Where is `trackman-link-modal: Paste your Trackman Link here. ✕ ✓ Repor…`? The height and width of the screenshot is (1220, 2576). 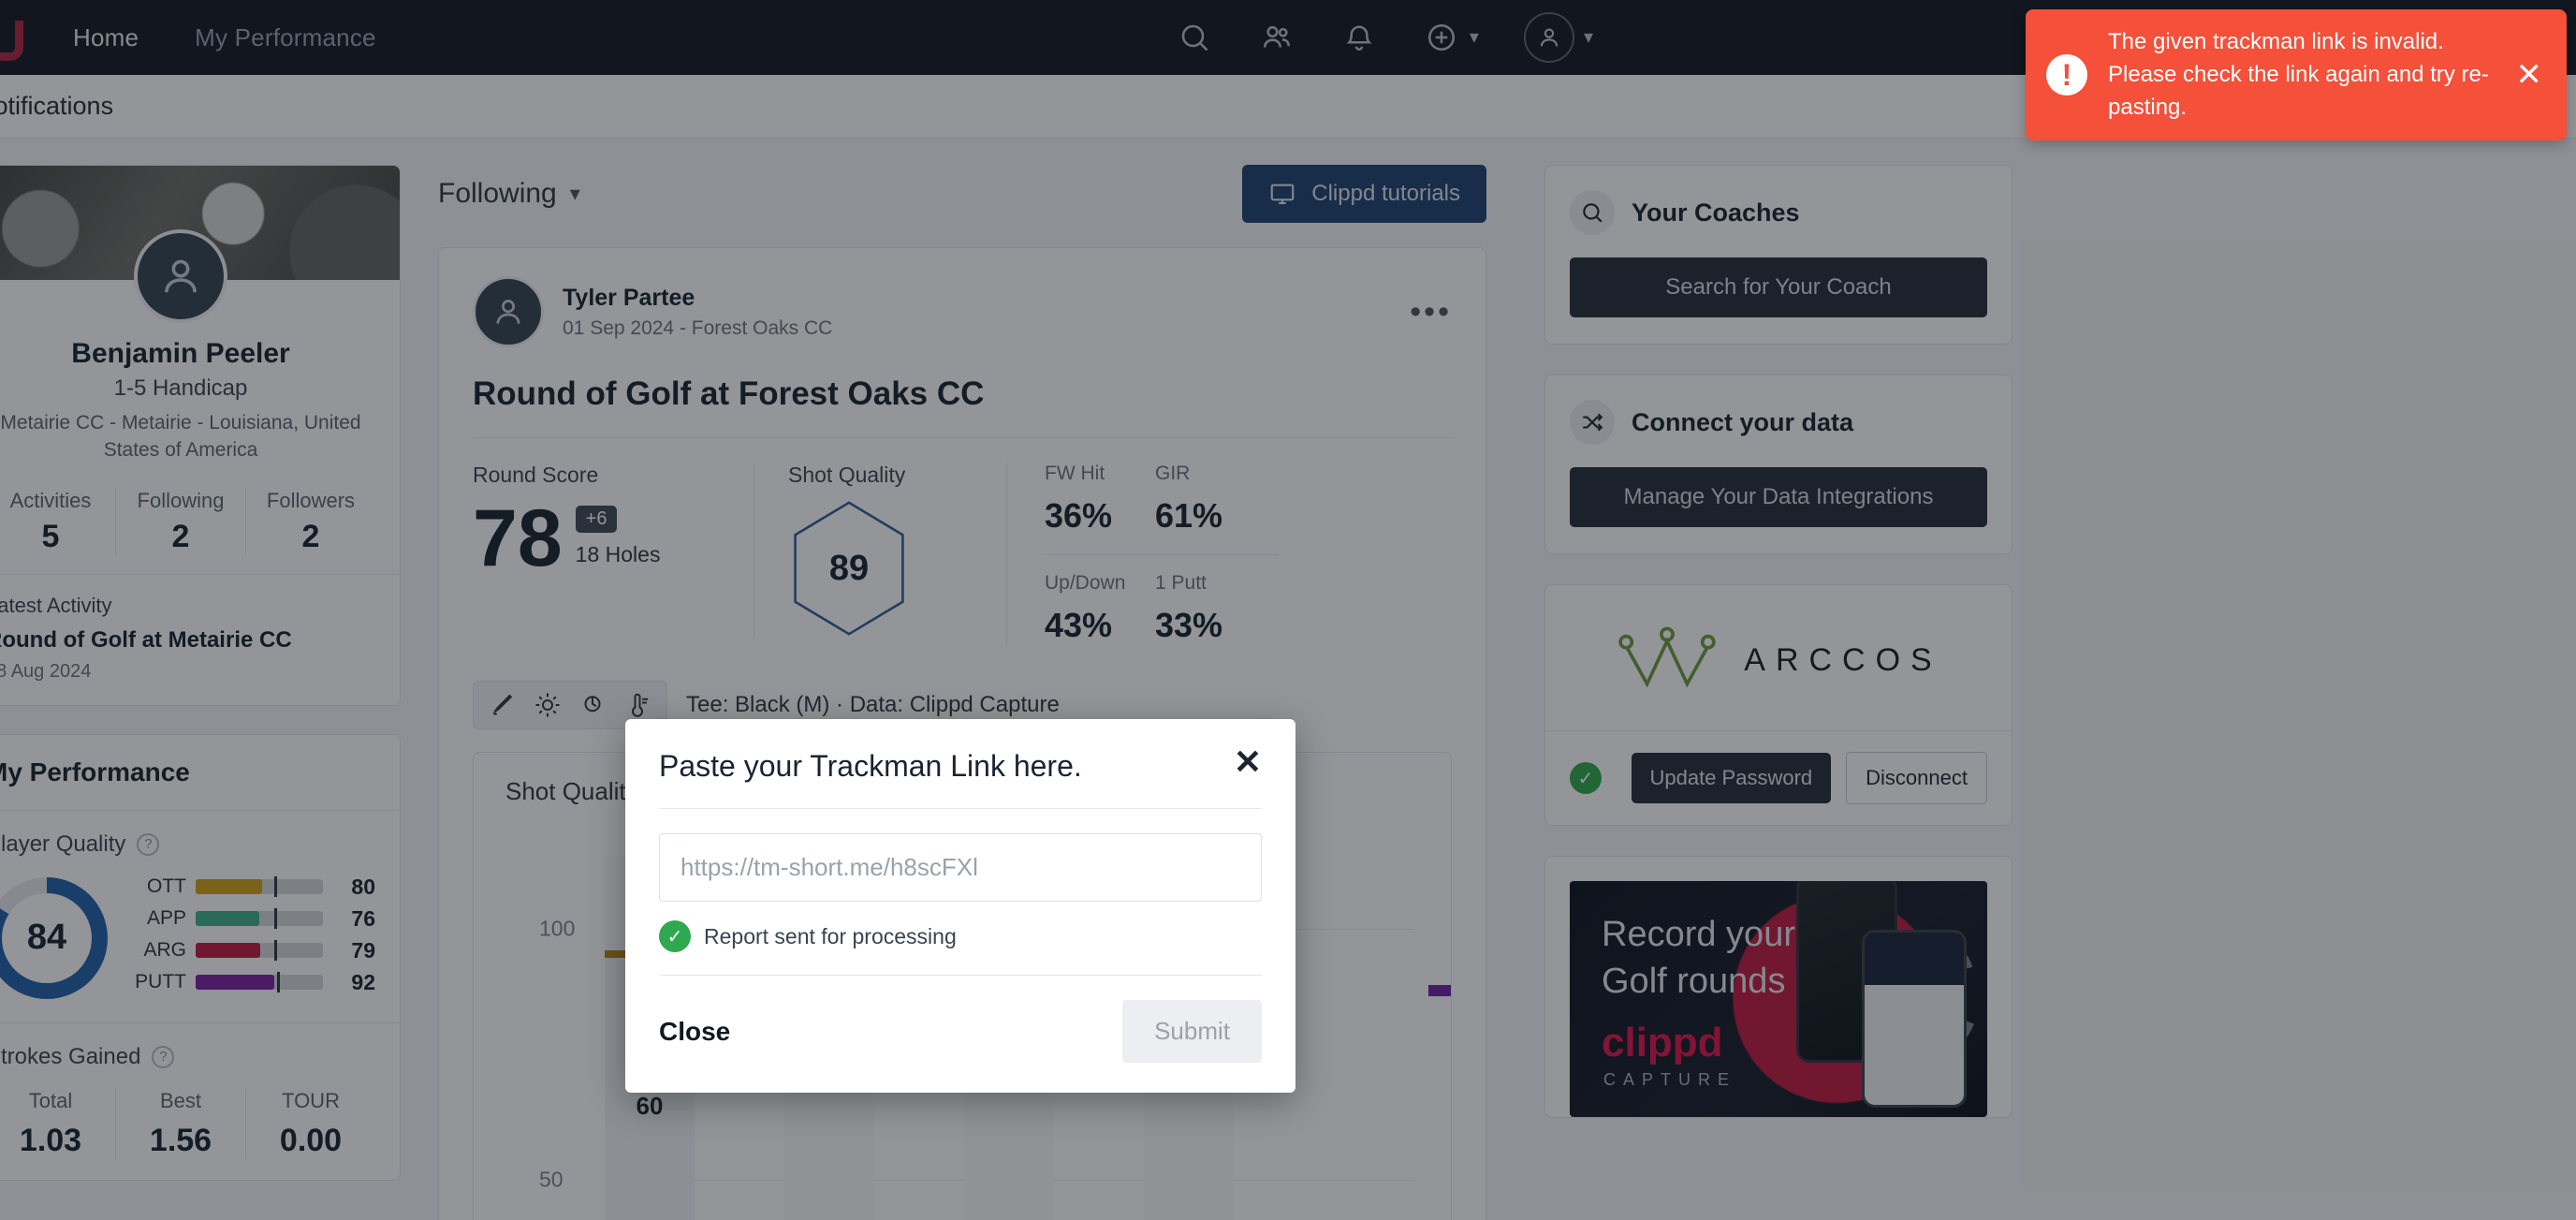 trackman-link-modal: Paste your Trackman Link here. ✕ ✓ Repor… is located at coordinates (960, 906).